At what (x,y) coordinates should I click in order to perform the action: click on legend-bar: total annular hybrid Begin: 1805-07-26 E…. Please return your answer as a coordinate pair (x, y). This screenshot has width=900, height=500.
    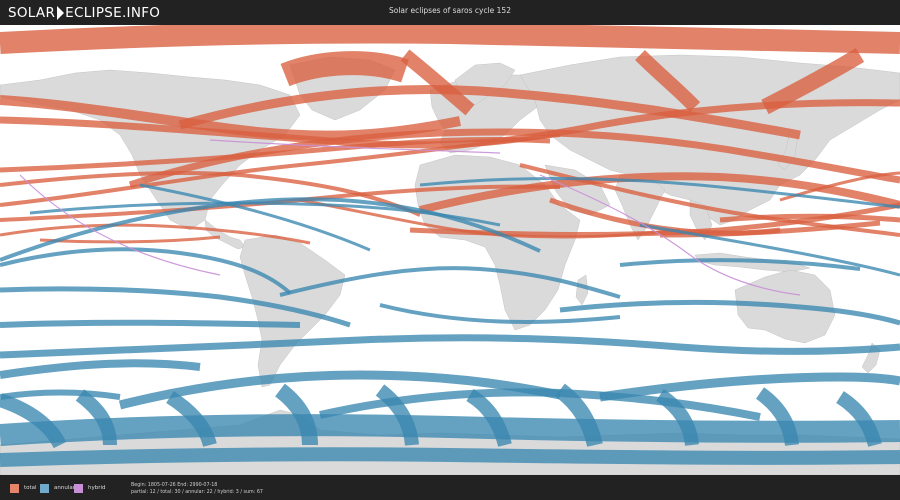
    Looking at the image, I should click on (450, 487).